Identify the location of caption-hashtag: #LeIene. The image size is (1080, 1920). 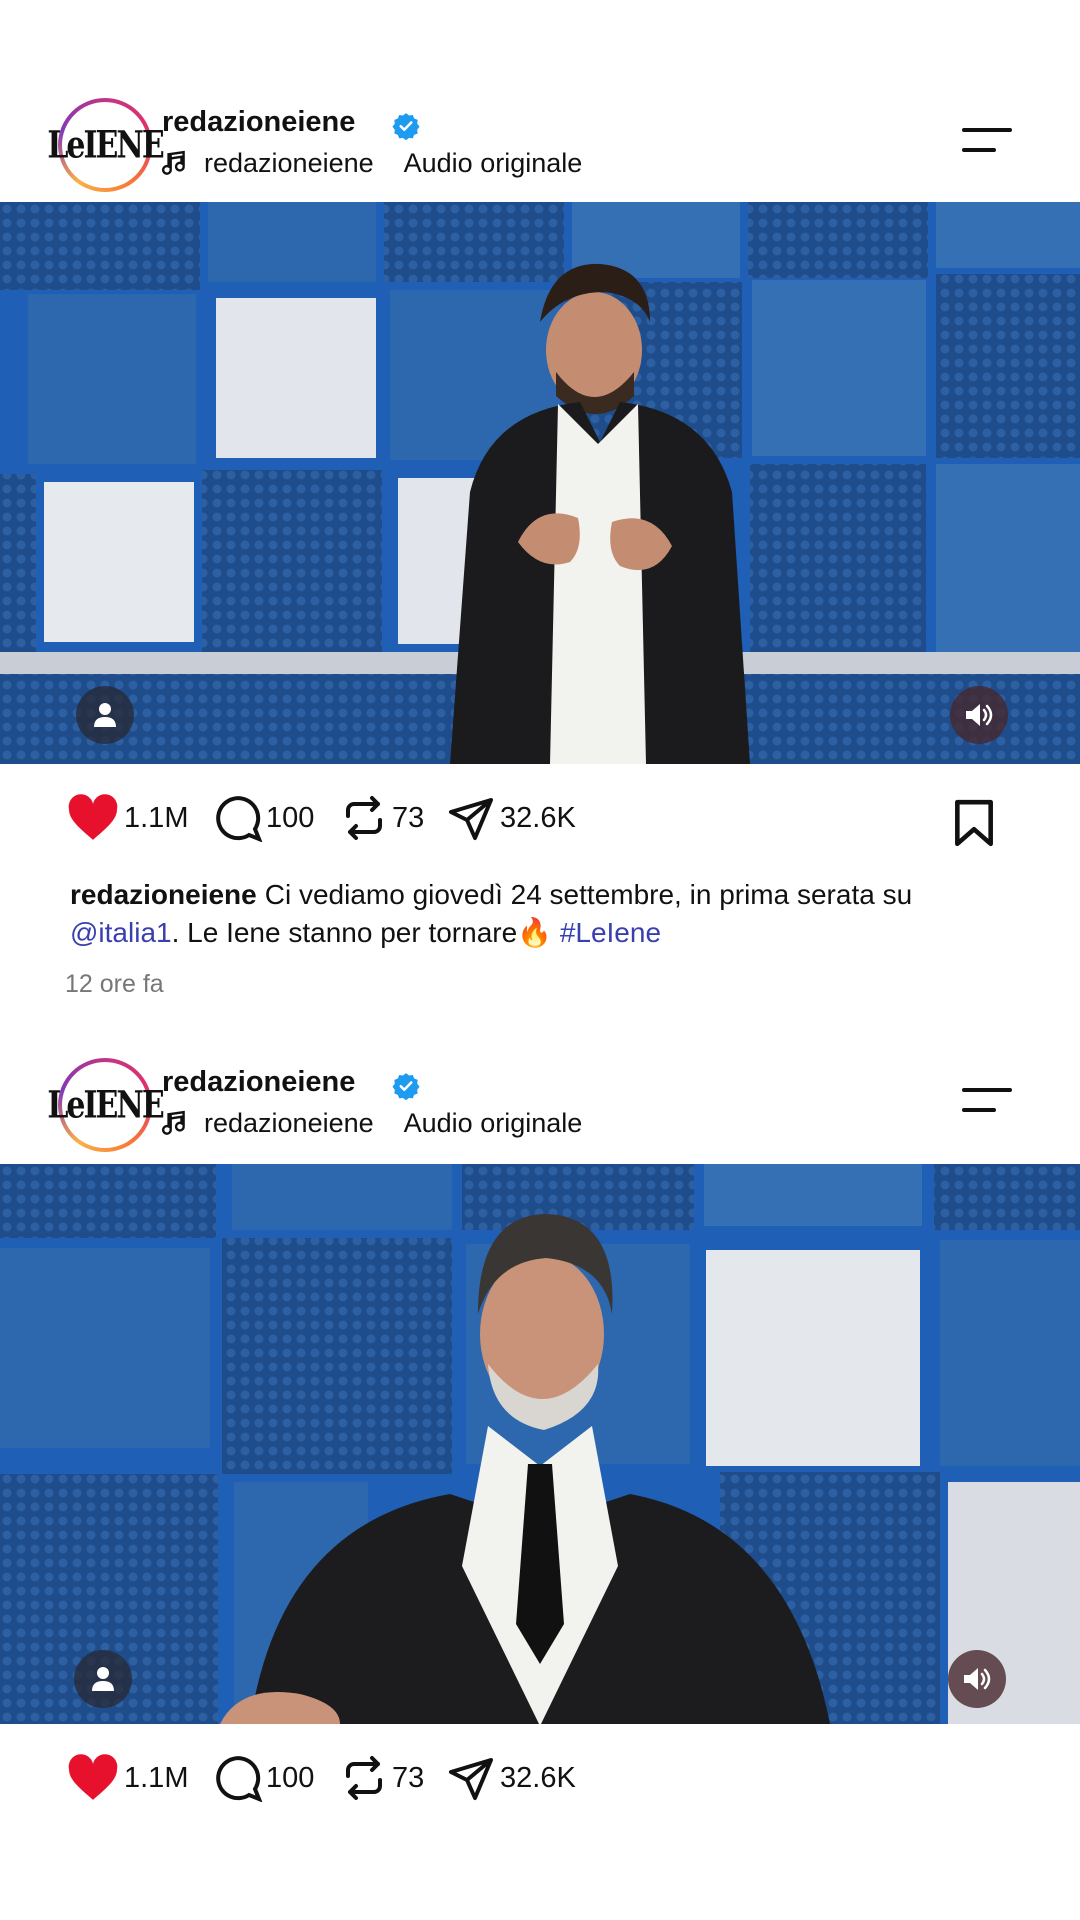
(610, 932).